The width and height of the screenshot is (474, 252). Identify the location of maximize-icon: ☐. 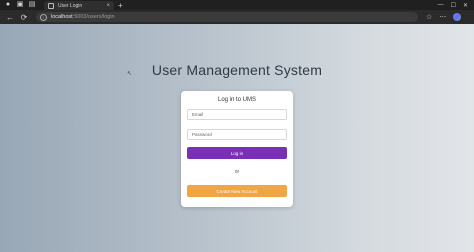
(453, 5).